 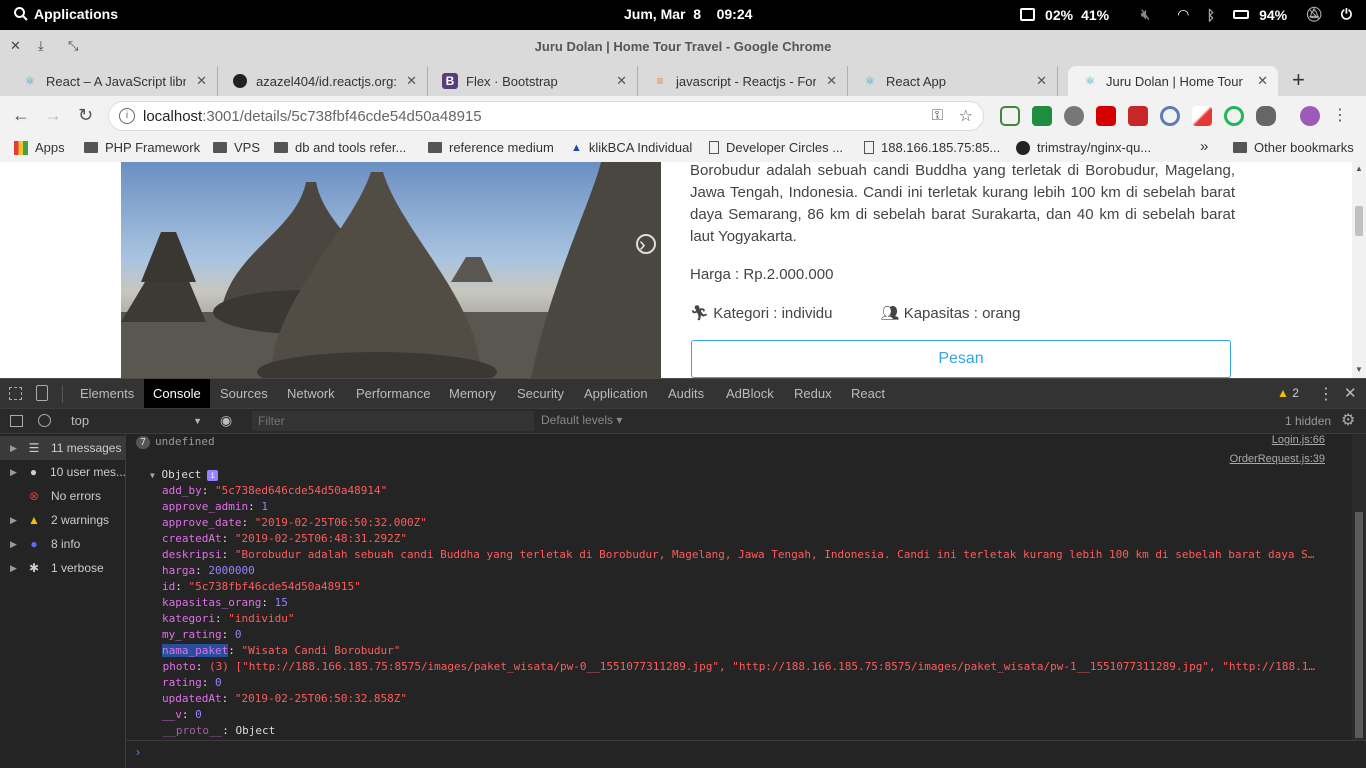 What do you see at coordinates (1288, 393) in the screenshot?
I see `warnings-counter: ▲ 2` at bounding box center [1288, 393].